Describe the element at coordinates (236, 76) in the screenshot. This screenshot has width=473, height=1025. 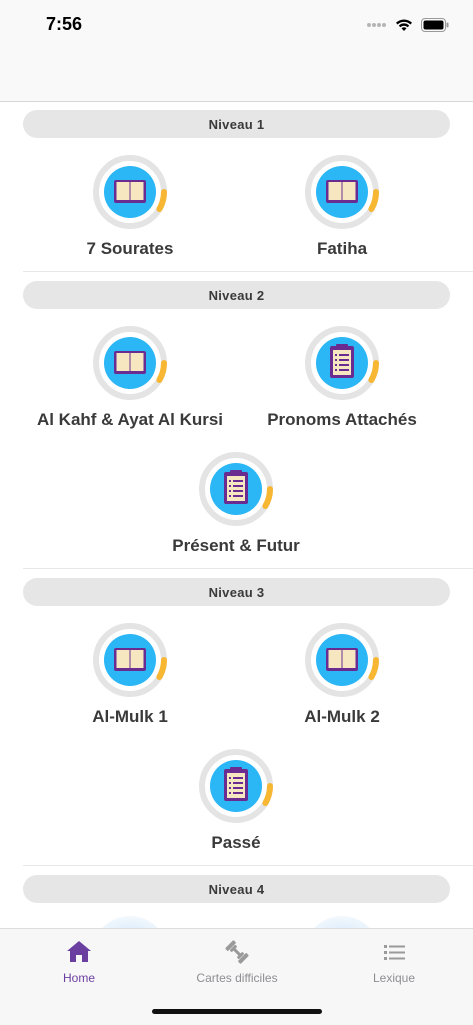
I see `navigation-bar` at that location.